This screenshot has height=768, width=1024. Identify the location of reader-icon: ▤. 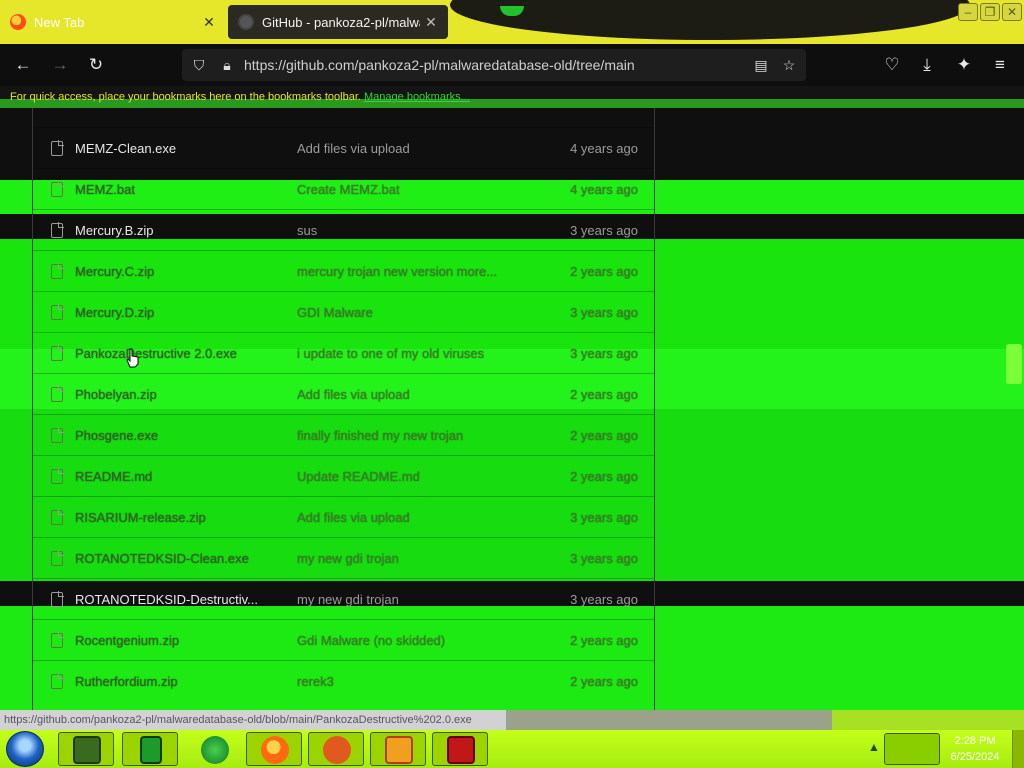
(761, 65).